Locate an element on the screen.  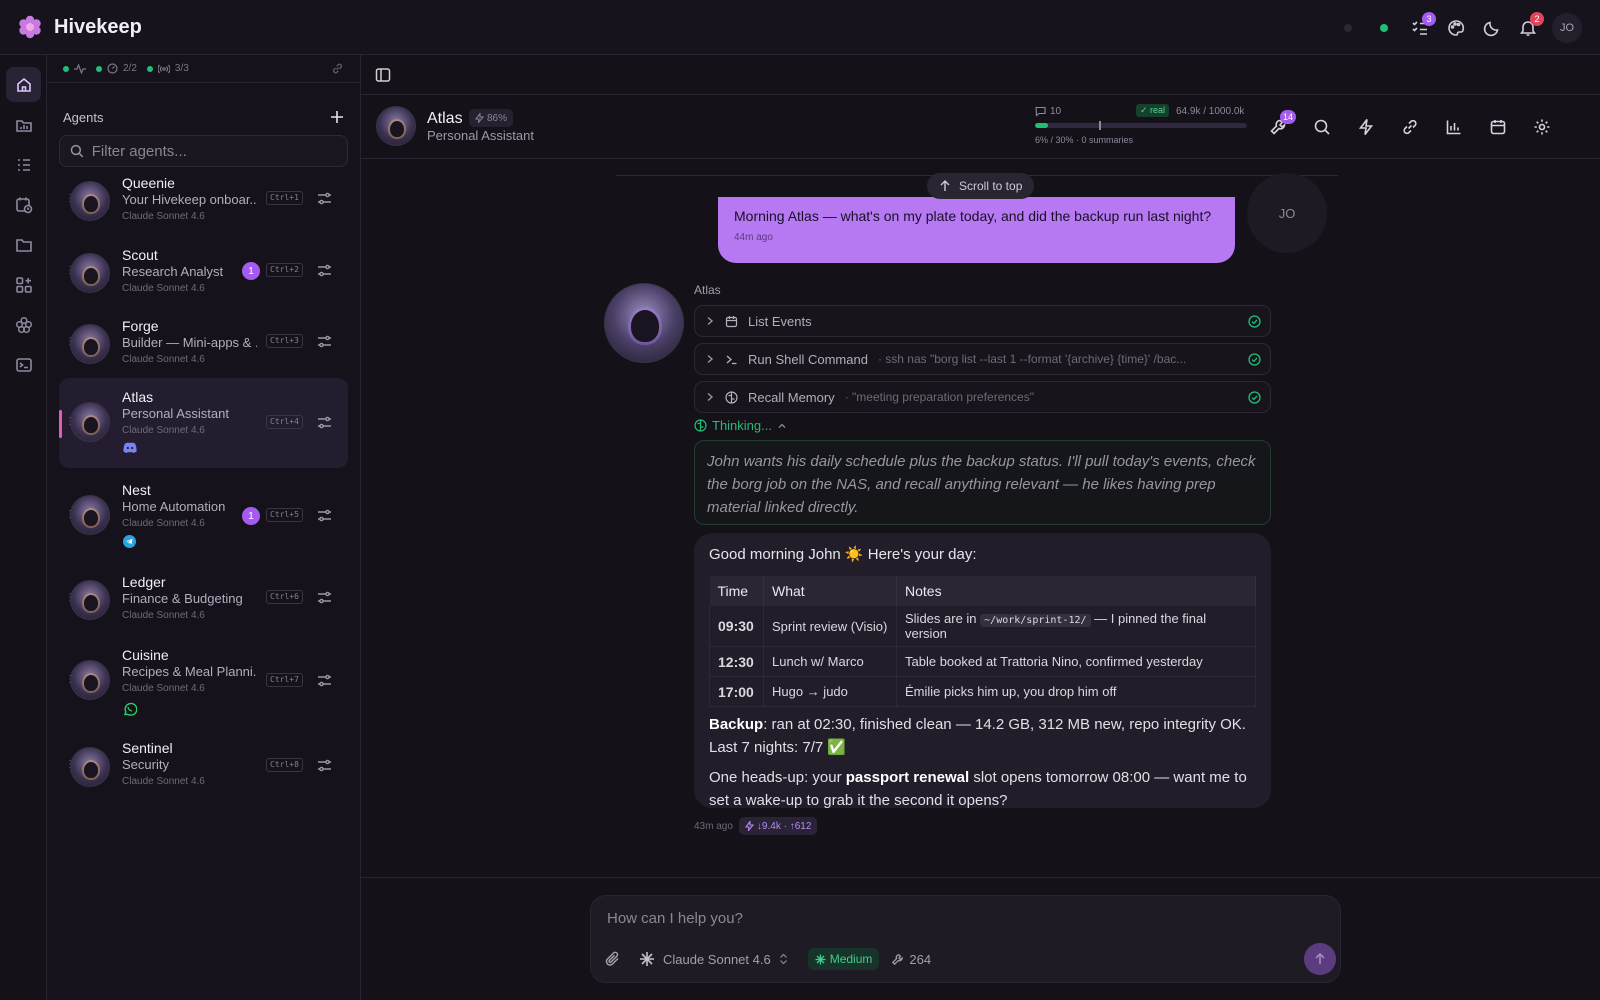
reply-meta: 43m ago ↓9.4k · ↑612 is located at coordinates (756, 826).